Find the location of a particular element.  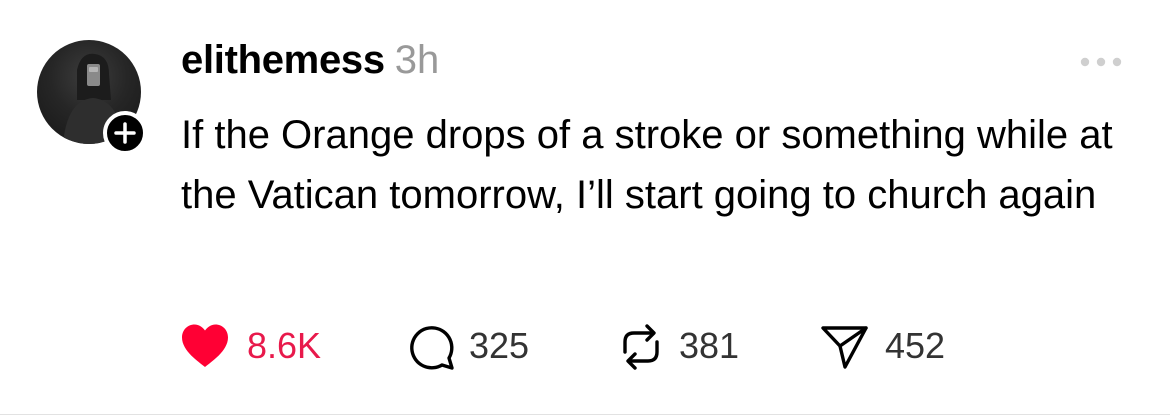

plus-icon is located at coordinates (125, 133).